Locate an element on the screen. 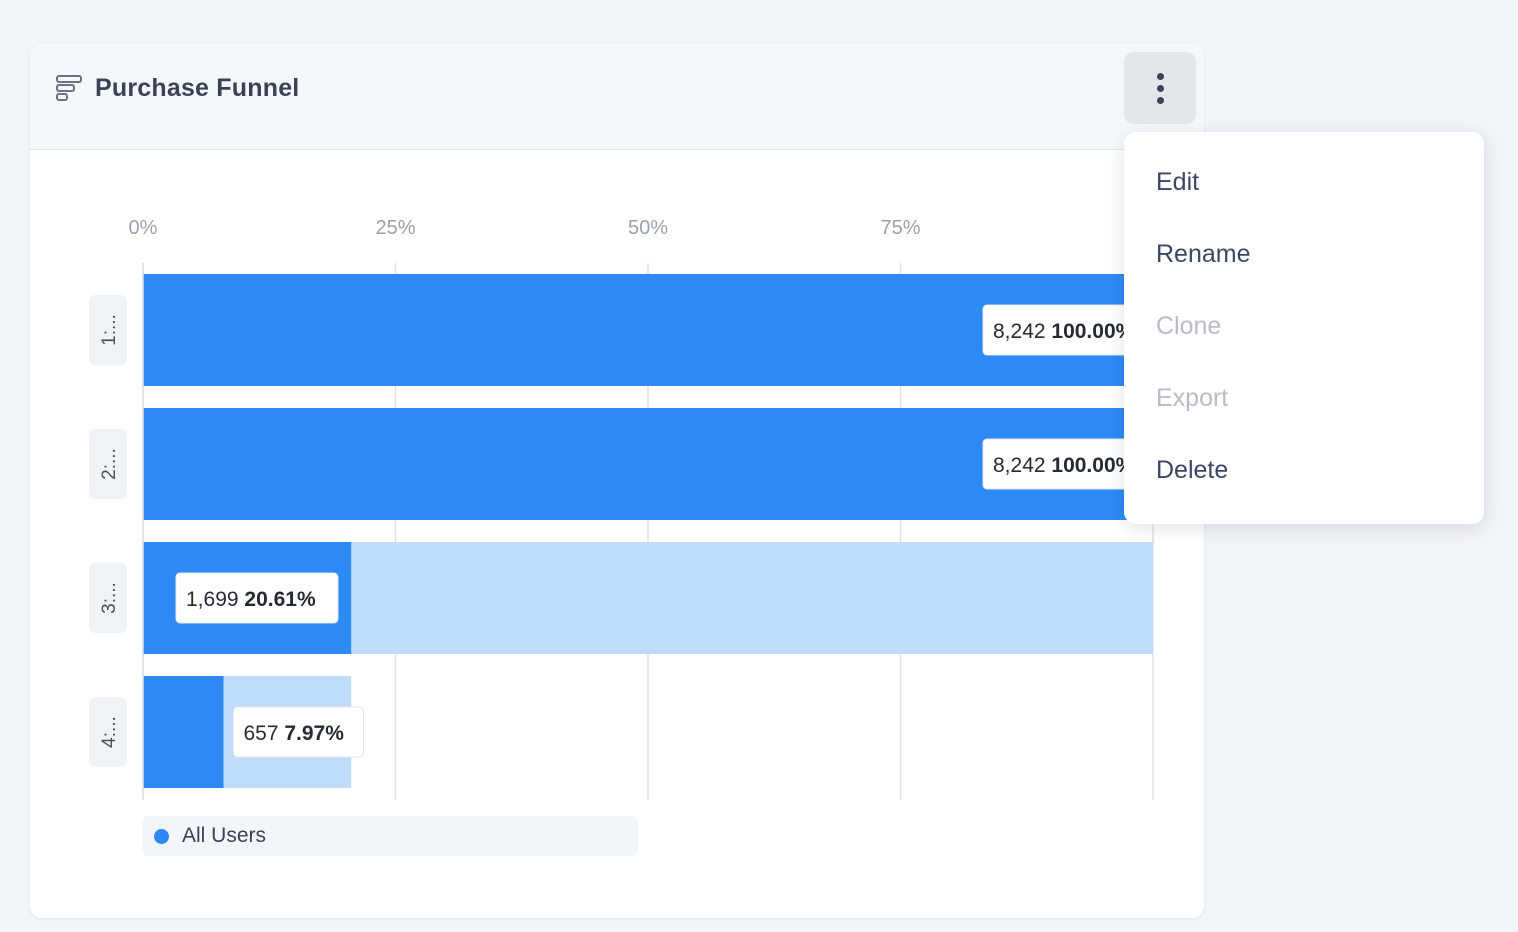  value-count: 1,699 is located at coordinates (215, 599).